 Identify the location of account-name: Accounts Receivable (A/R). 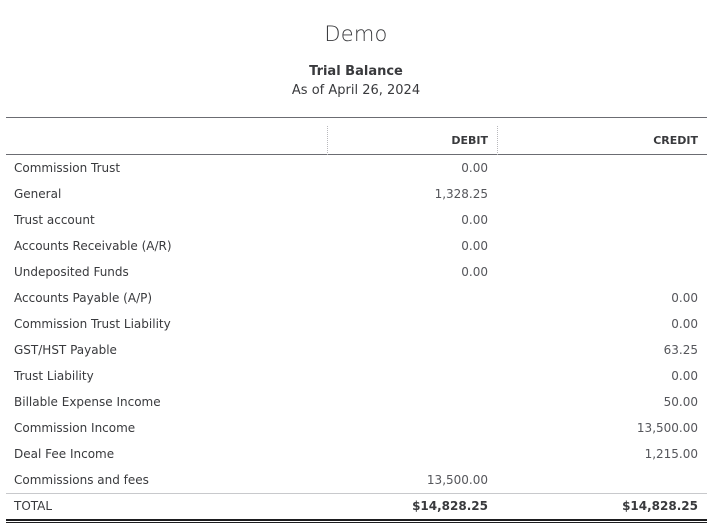
(93, 246).